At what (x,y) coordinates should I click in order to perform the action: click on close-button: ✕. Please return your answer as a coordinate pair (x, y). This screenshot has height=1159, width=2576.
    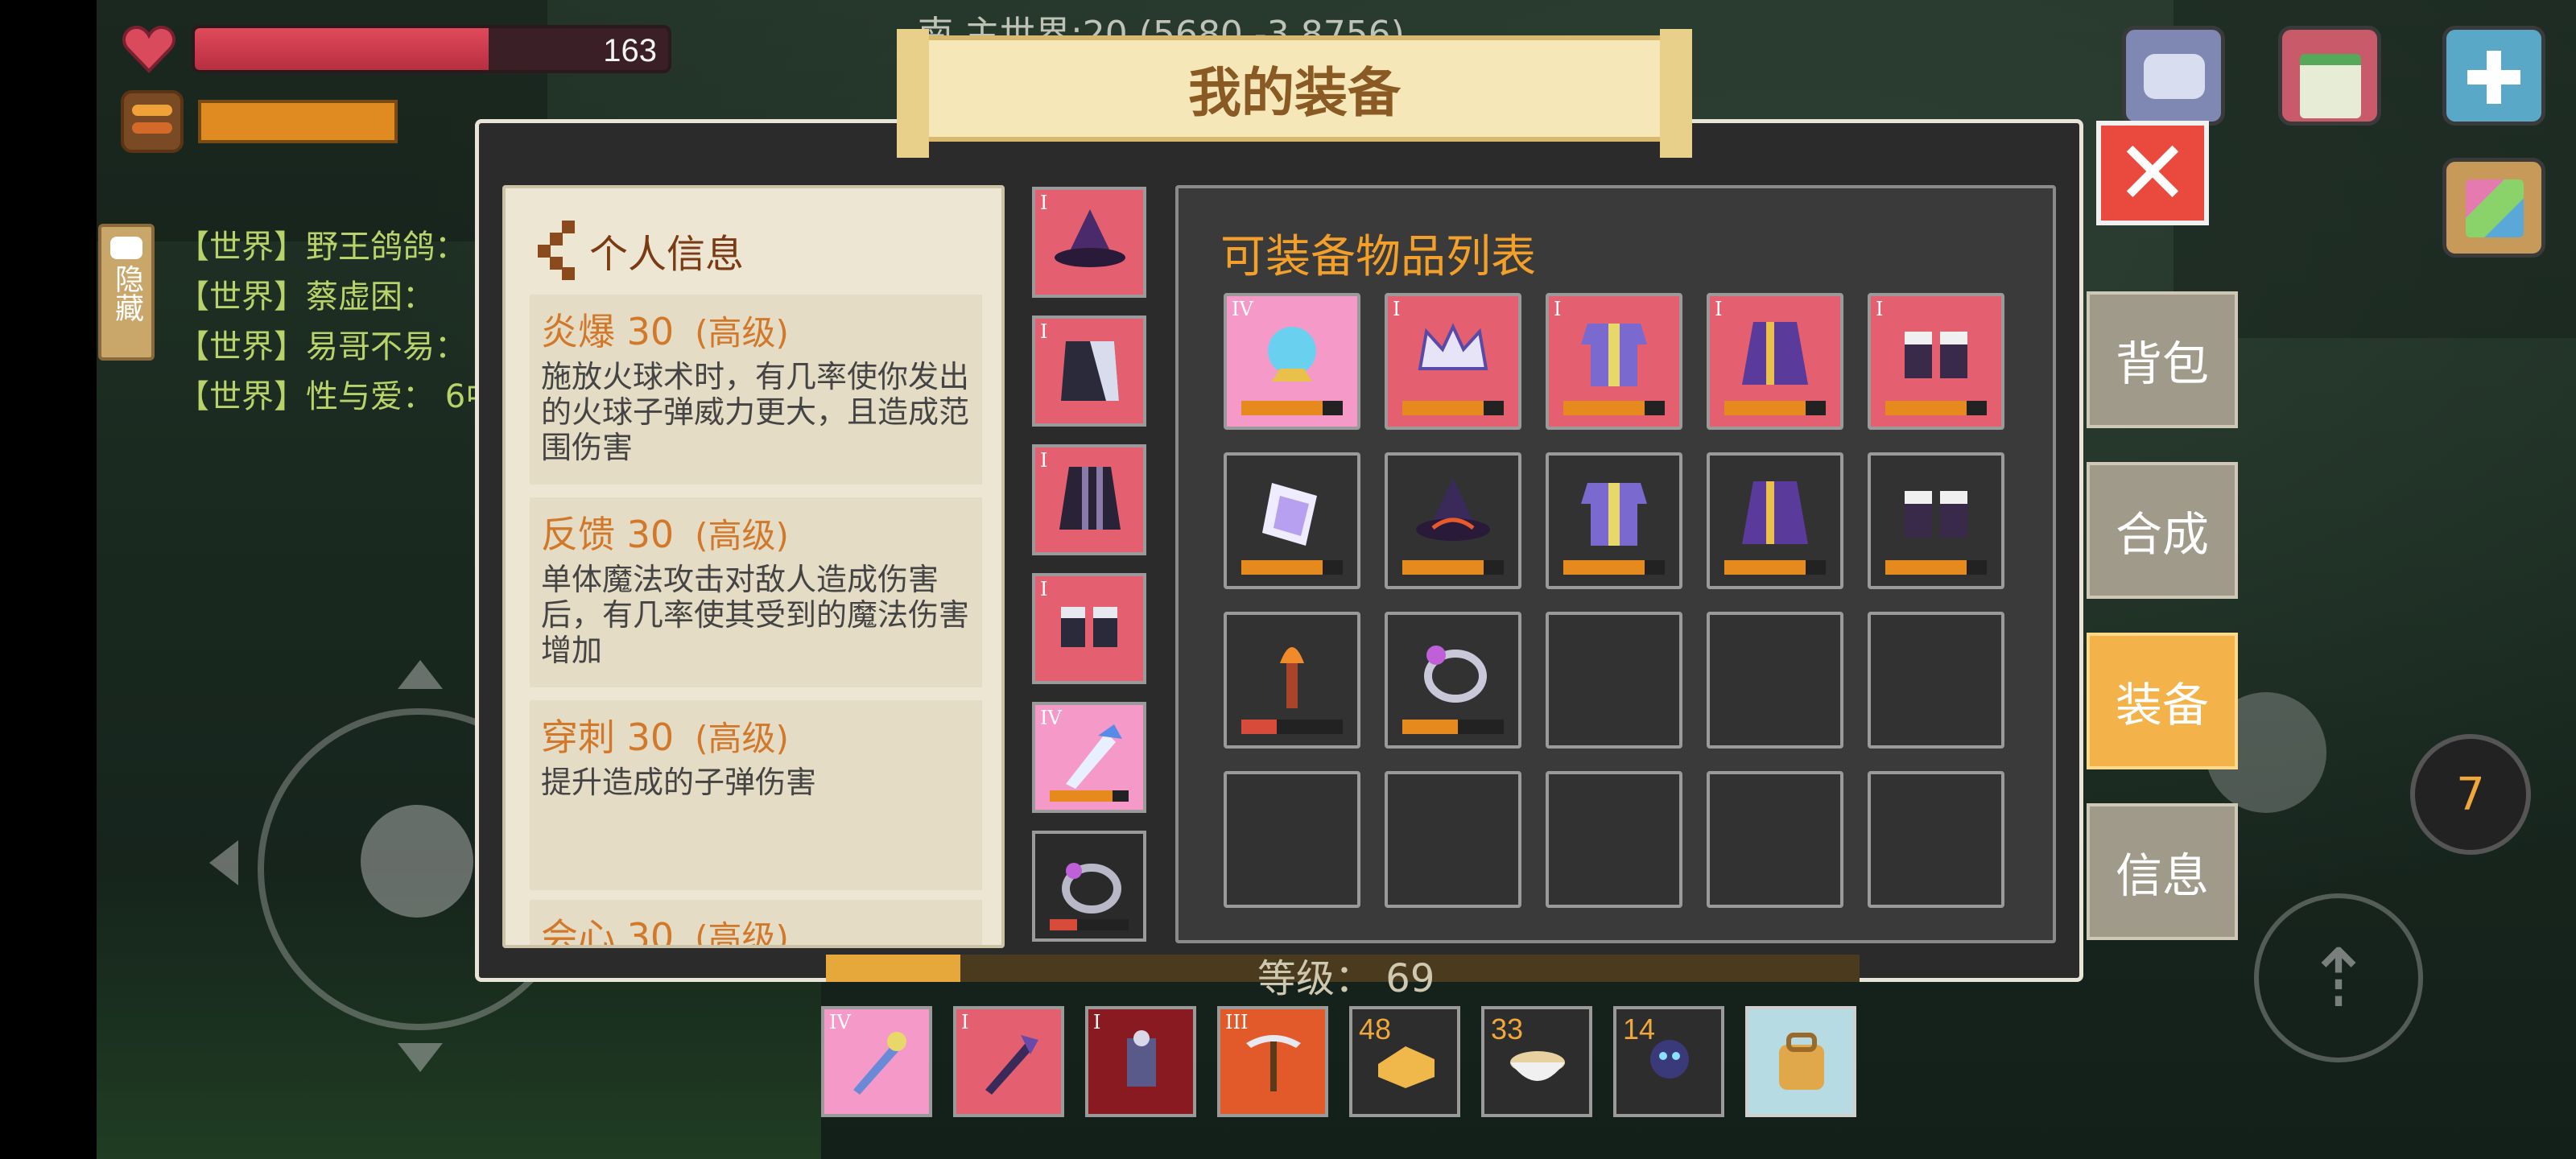
    Looking at the image, I should click on (2152, 173).